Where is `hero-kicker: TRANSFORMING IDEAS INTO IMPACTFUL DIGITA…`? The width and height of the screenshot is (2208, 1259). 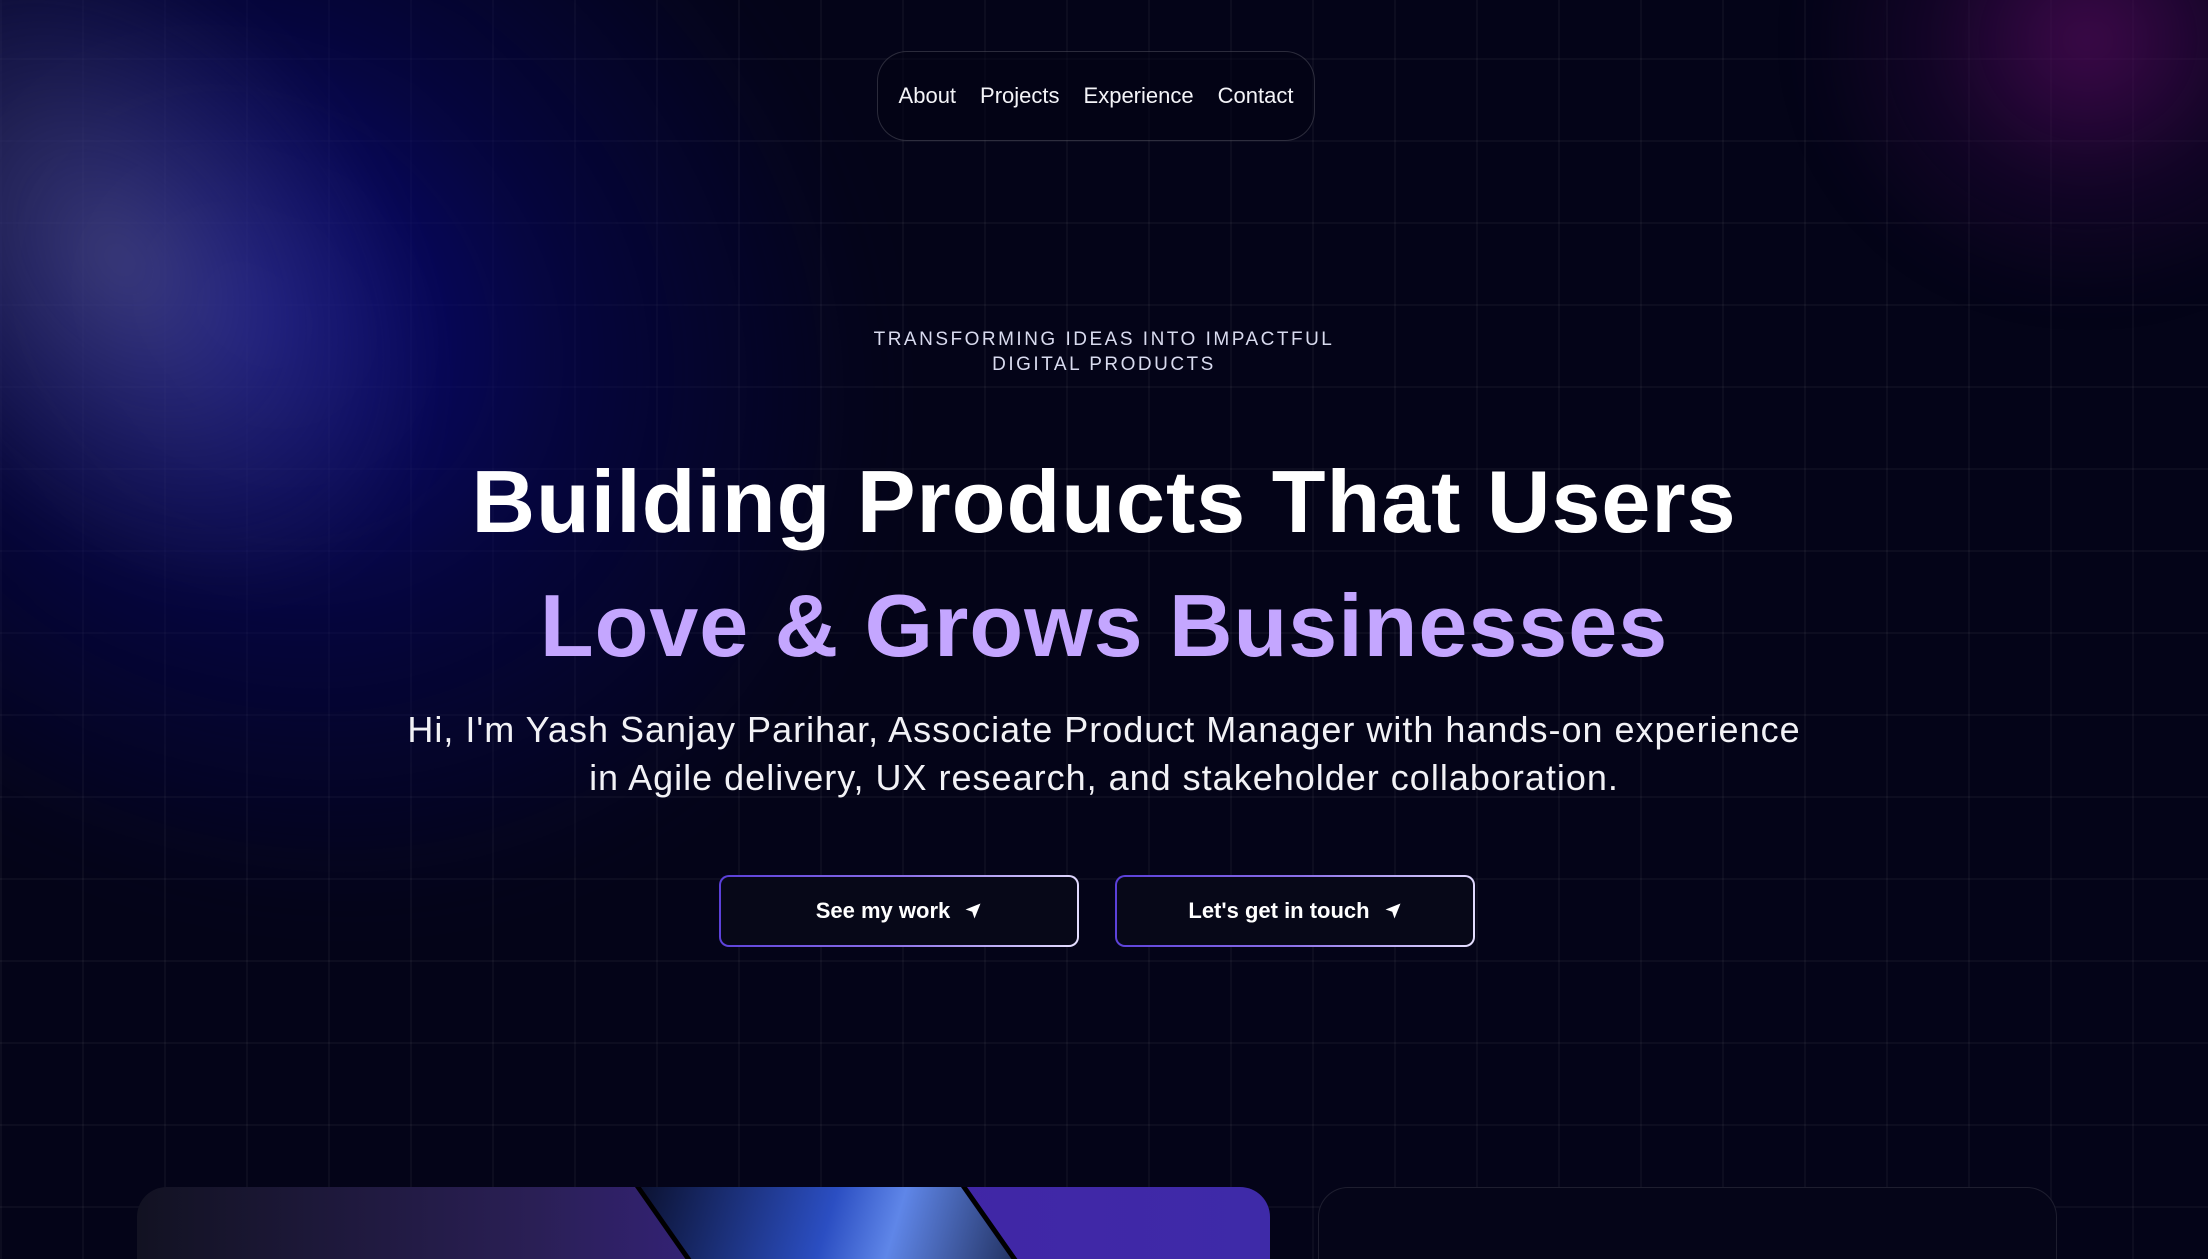
hero-kicker: TRANSFORMING IDEAS INTO IMPACTFUL DIGITA… is located at coordinates (1104, 352).